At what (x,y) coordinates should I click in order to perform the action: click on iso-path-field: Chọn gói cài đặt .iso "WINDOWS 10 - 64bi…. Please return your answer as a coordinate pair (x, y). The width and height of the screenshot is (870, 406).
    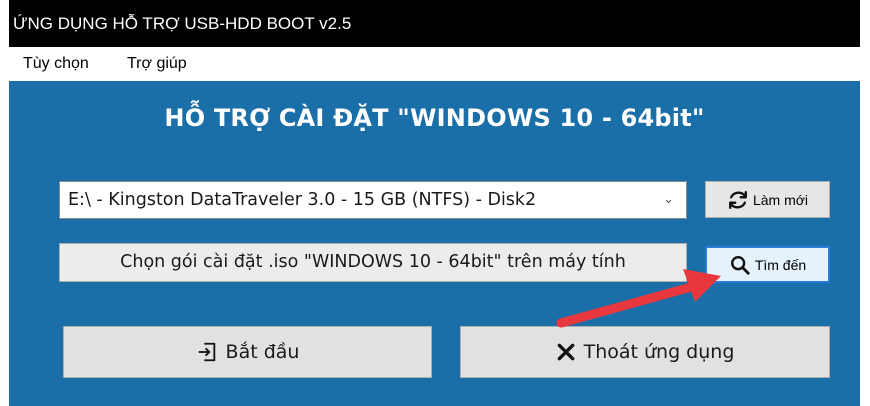
    Looking at the image, I should click on (373, 262).